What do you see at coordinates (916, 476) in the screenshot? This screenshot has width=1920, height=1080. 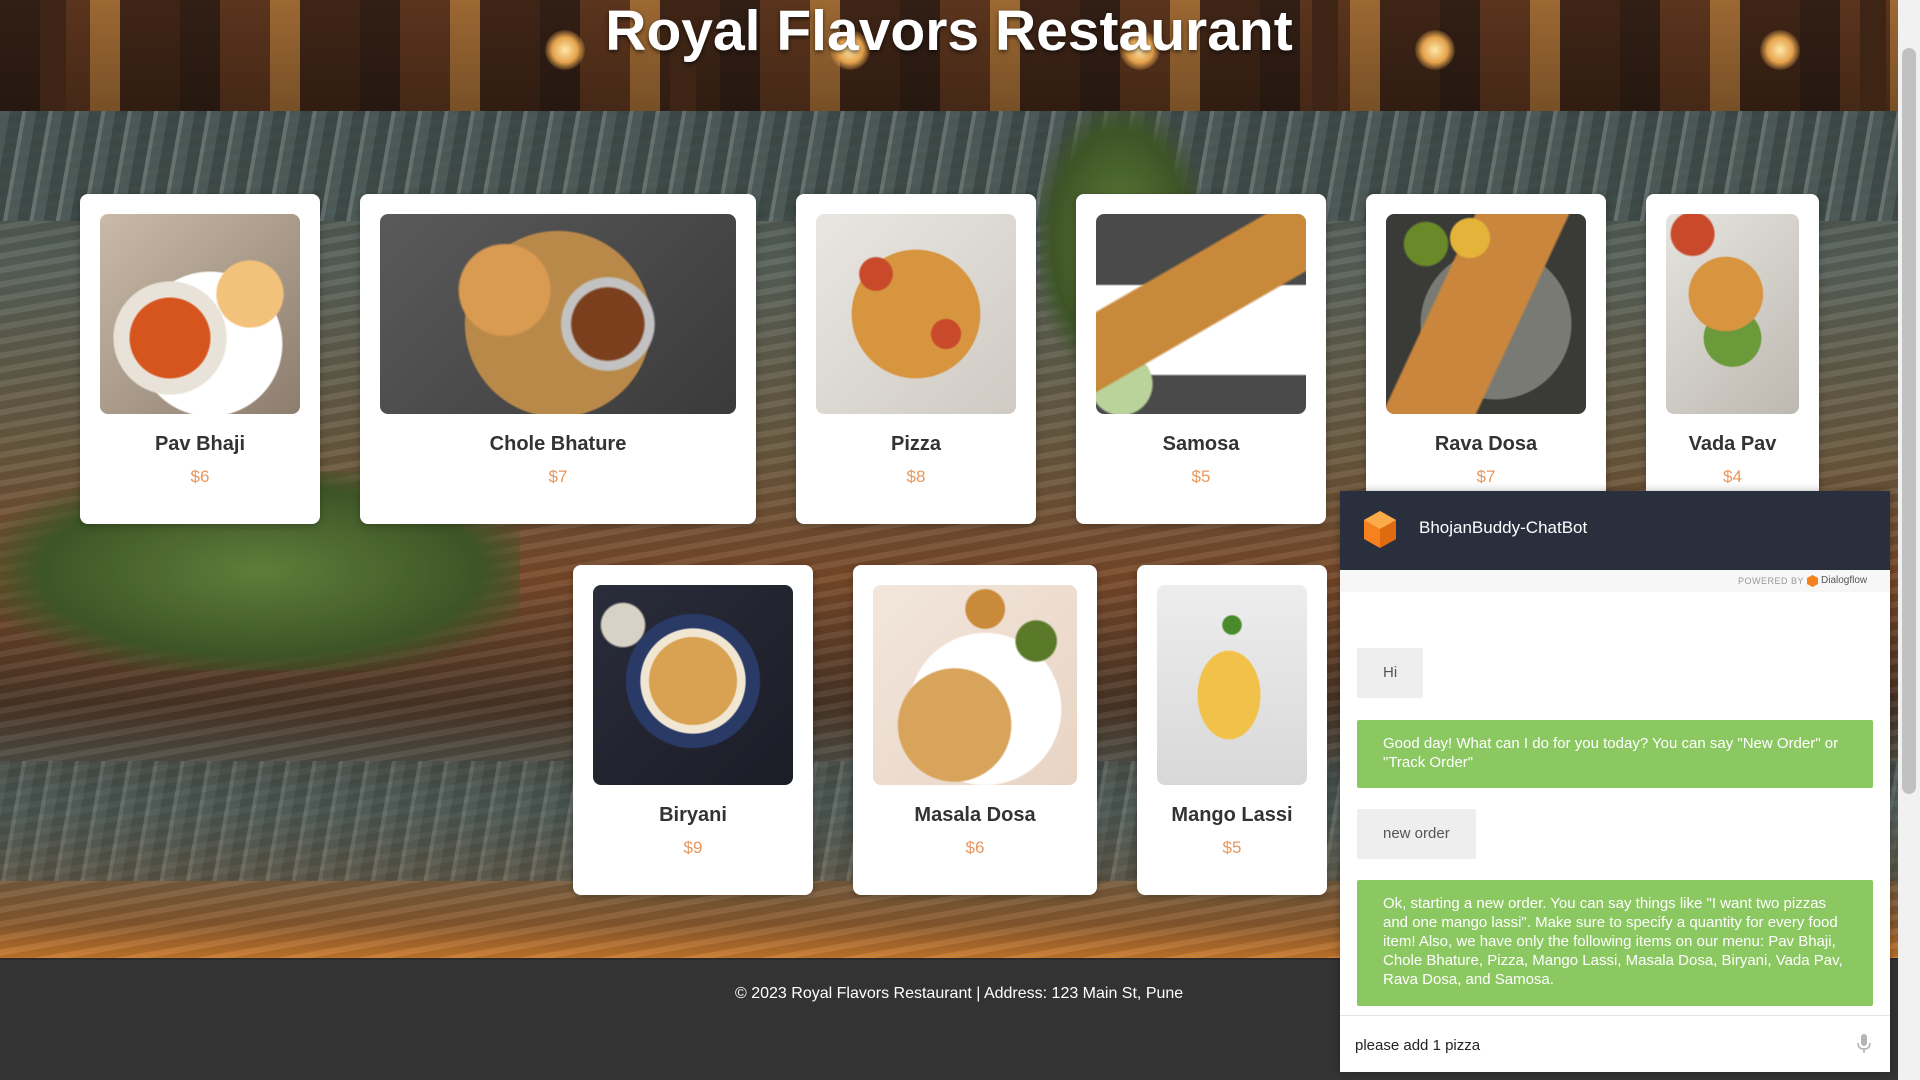 I see `menu-item-price: $8` at bounding box center [916, 476].